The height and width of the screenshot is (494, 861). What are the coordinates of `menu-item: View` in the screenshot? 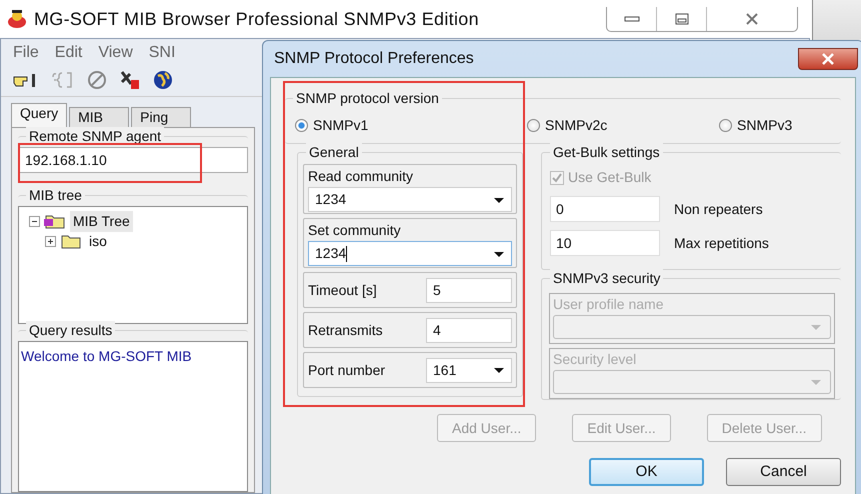 It's located at (115, 51).